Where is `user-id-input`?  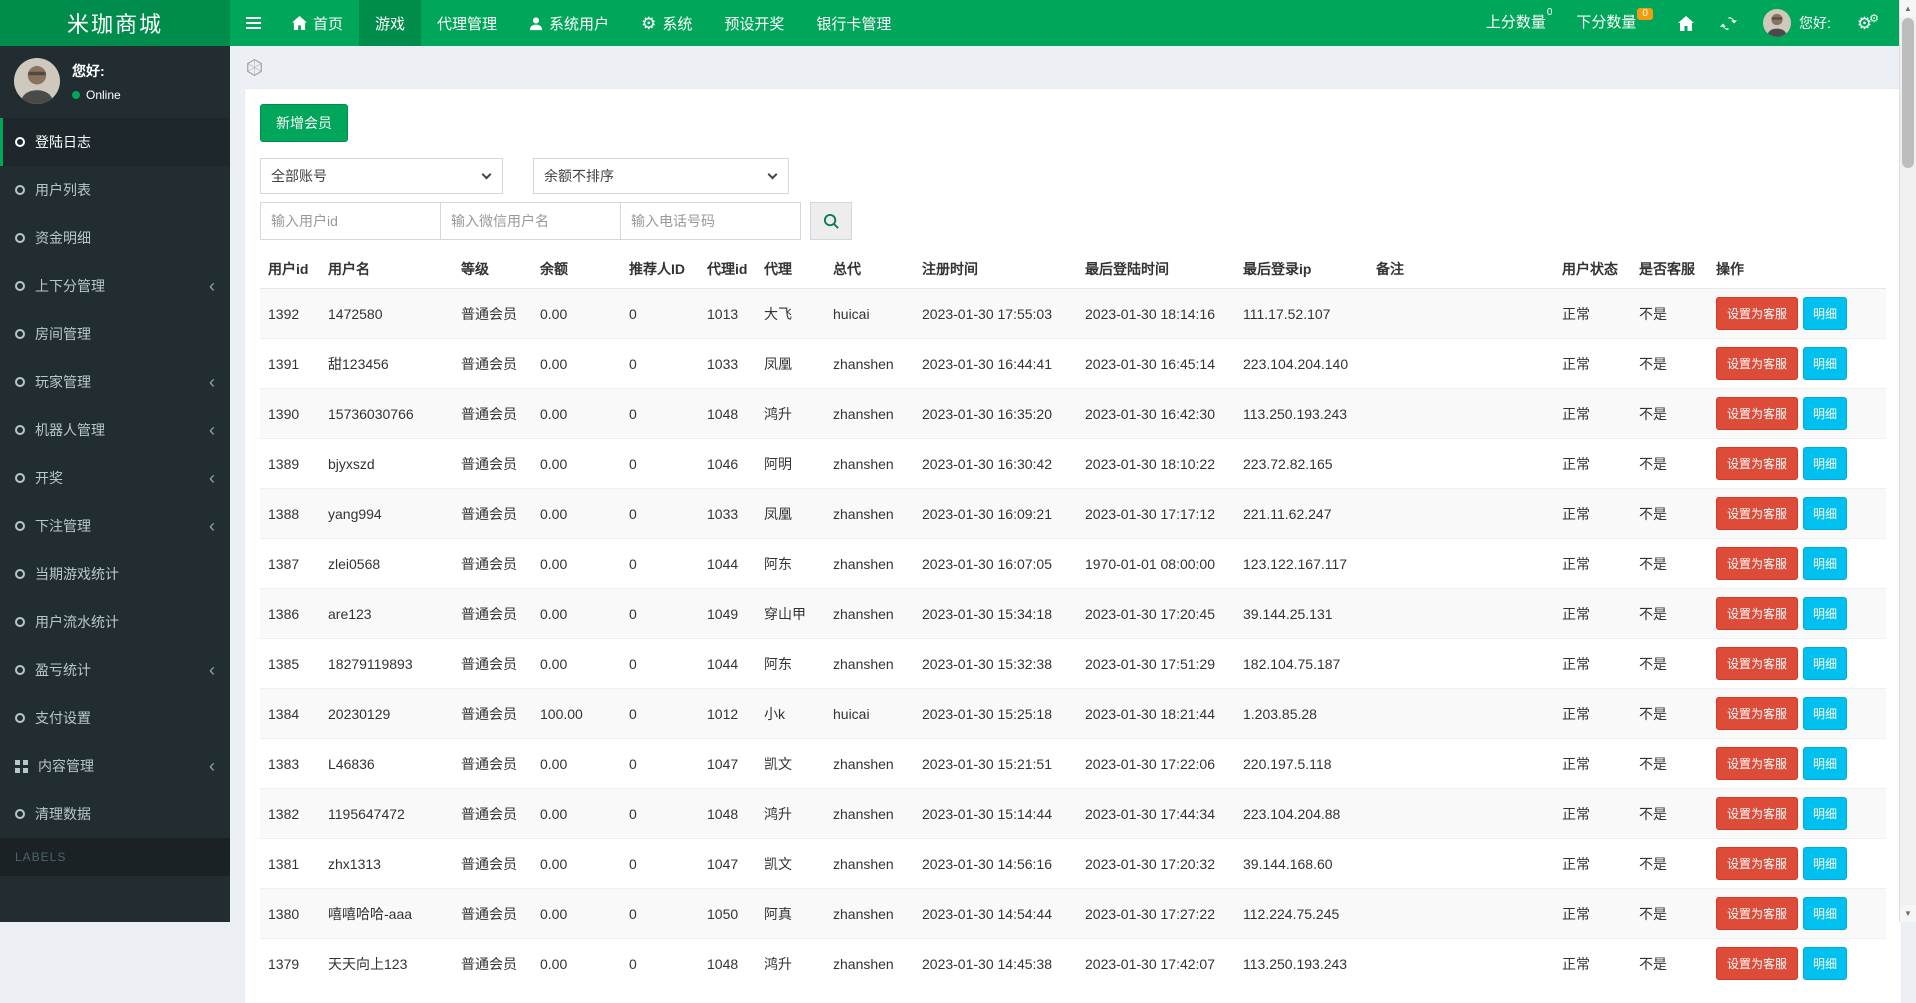 user-id-input is located at coordinates (350, 221).